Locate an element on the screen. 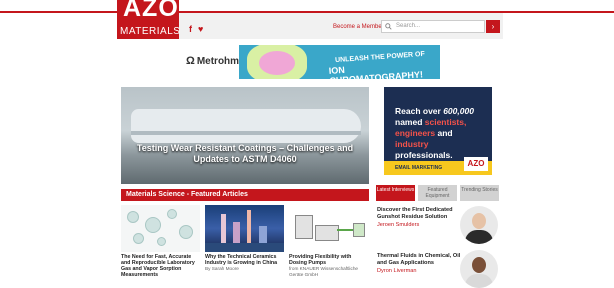 This screenshot has width=614, height=288. aircraft-fuselage-image is located at coordinates (246, 126).